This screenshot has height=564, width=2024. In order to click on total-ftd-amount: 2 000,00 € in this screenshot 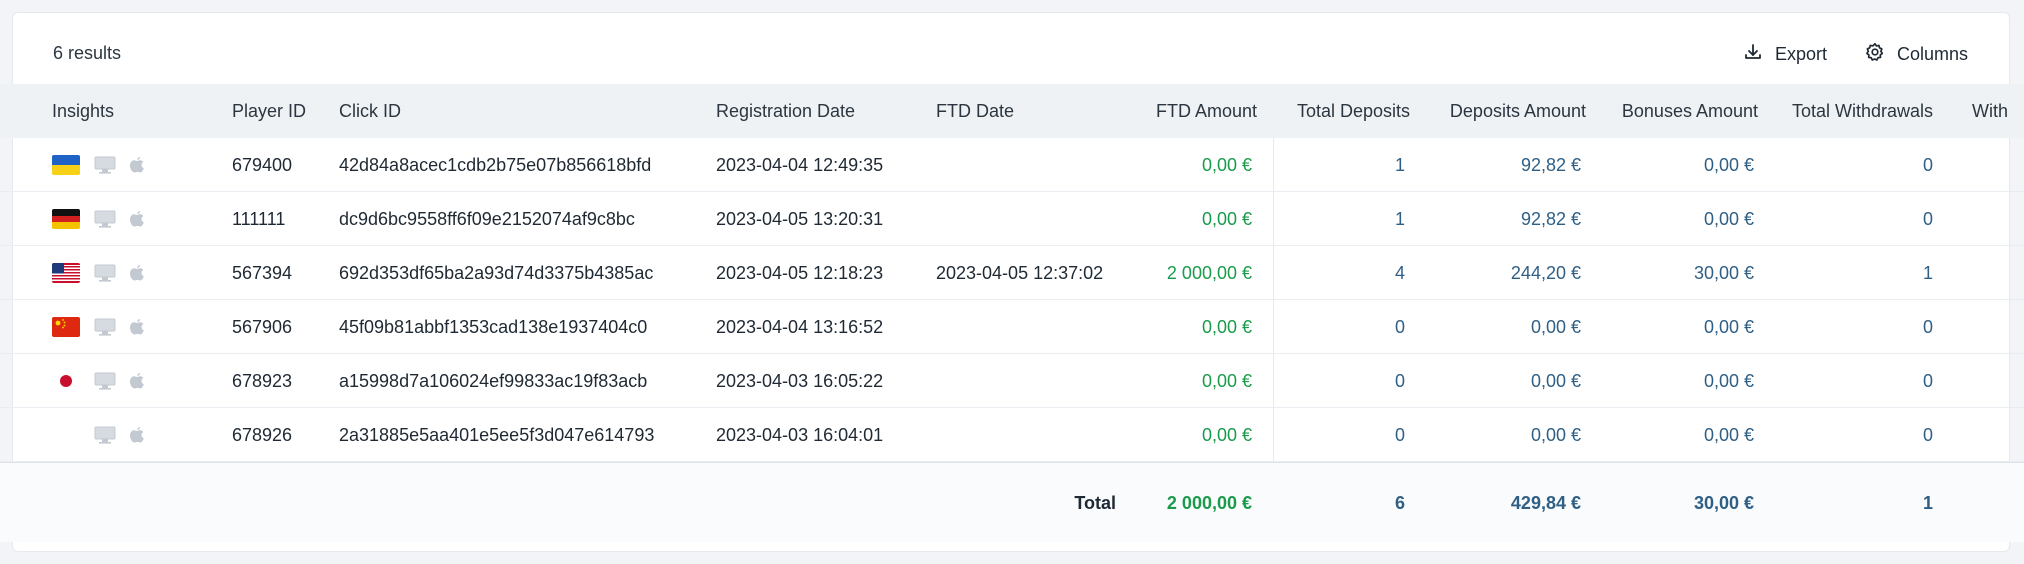, I will do `click(1209, 503)`.